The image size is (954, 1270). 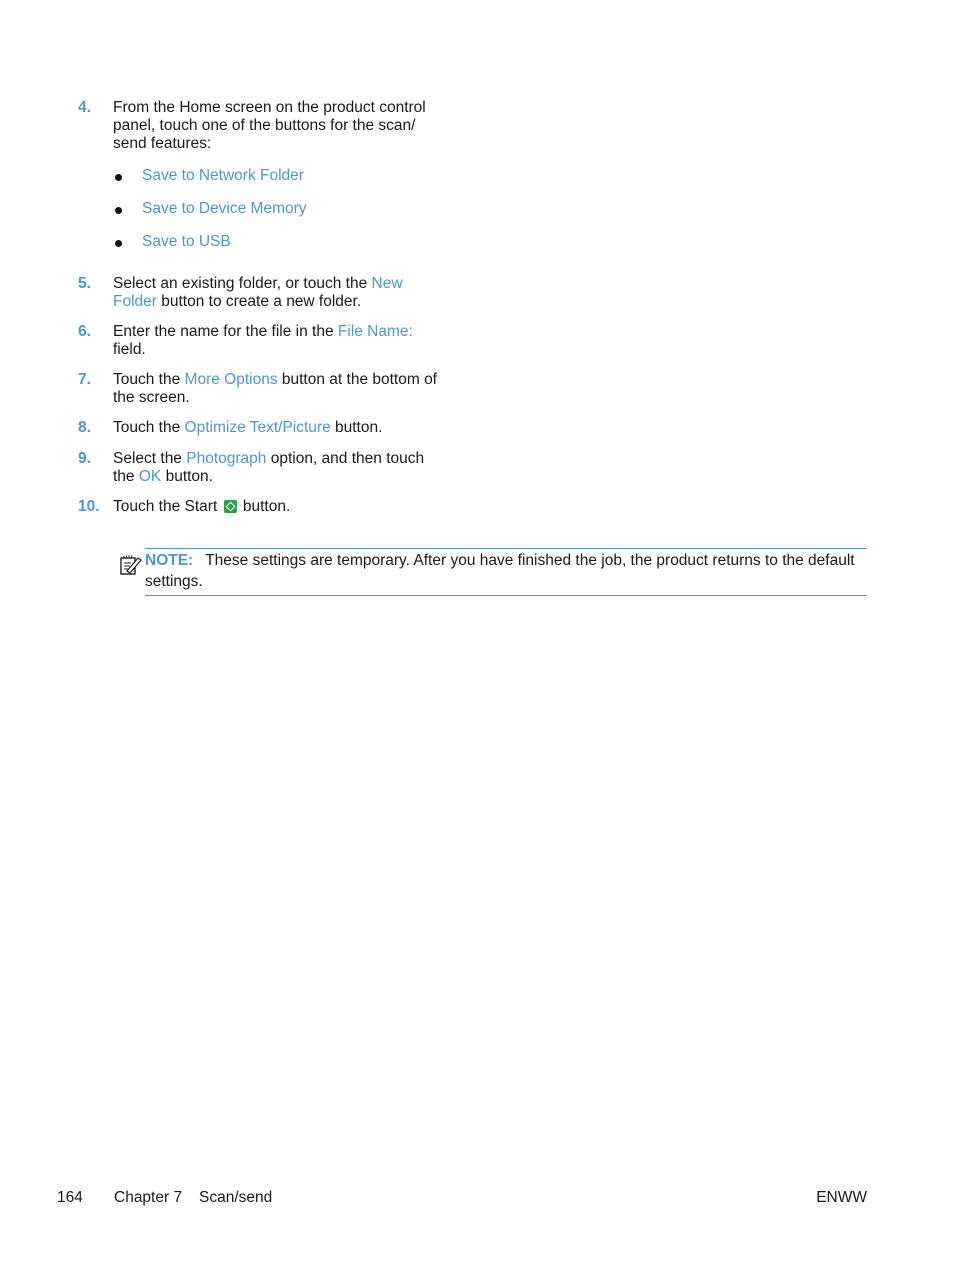 I want to click on start-button-icon, so click(x=230, y=506).